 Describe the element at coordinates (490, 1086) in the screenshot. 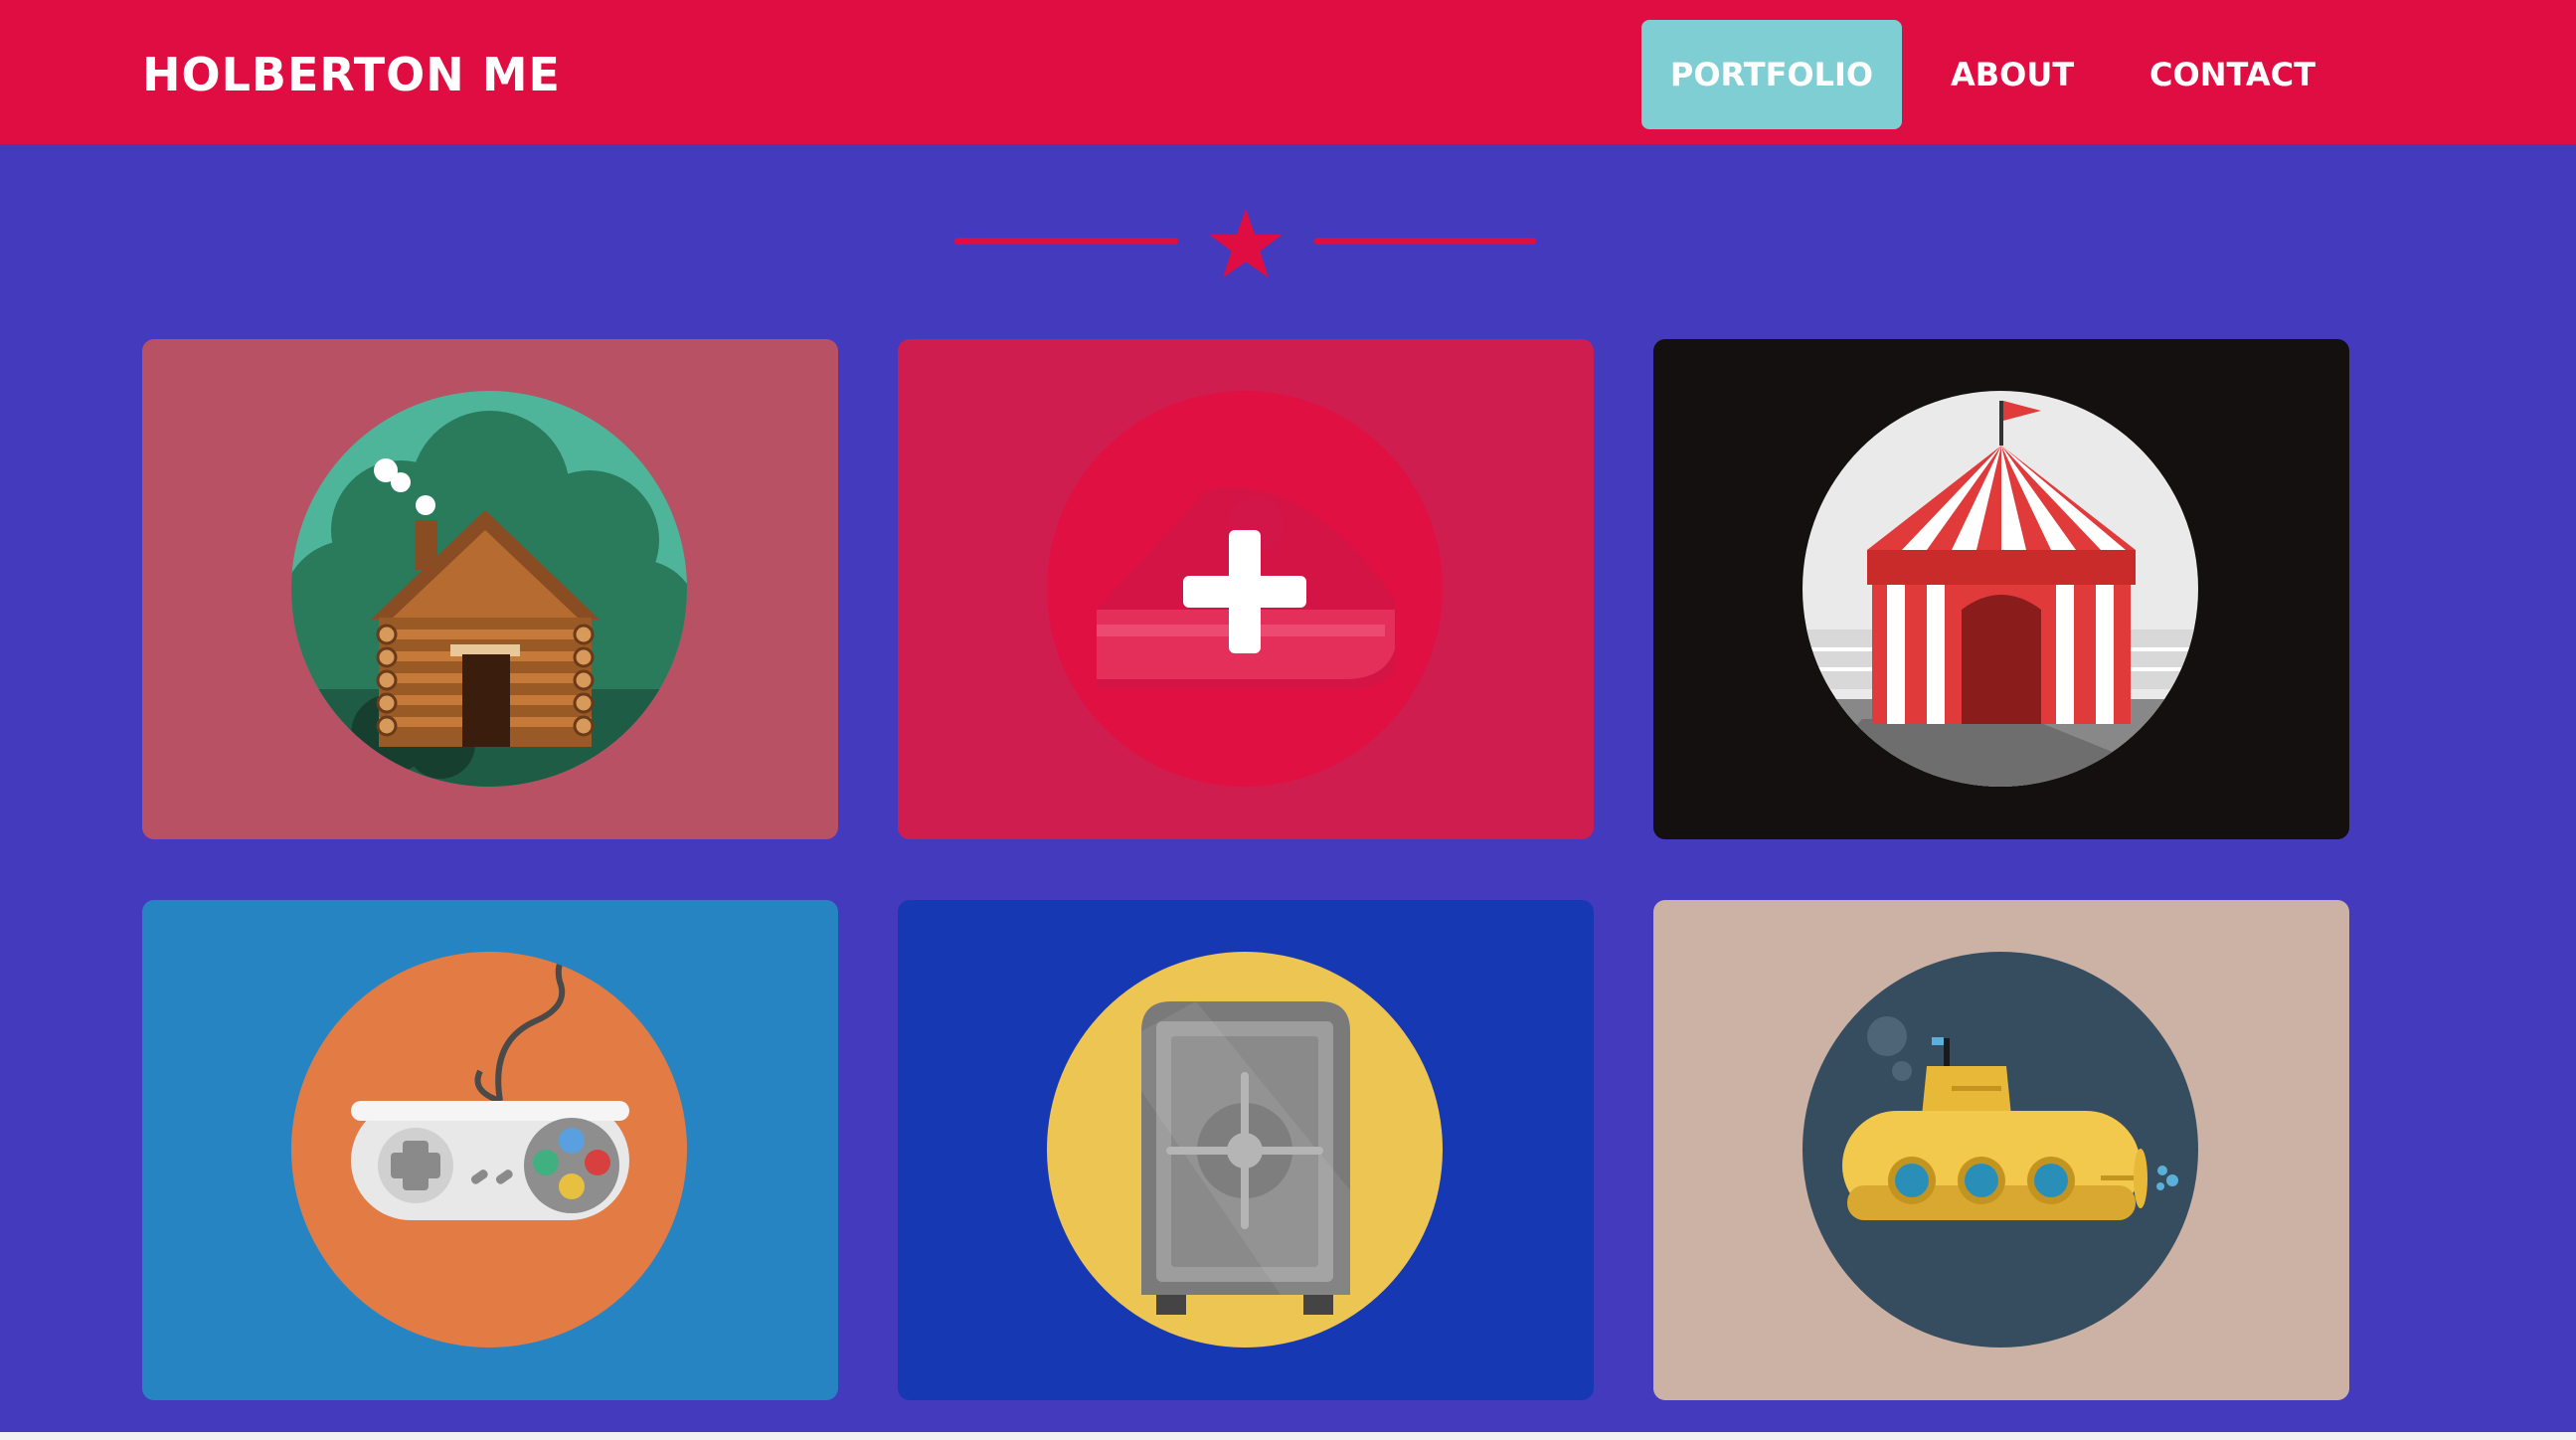

I see `game-controller-icon` at that location.